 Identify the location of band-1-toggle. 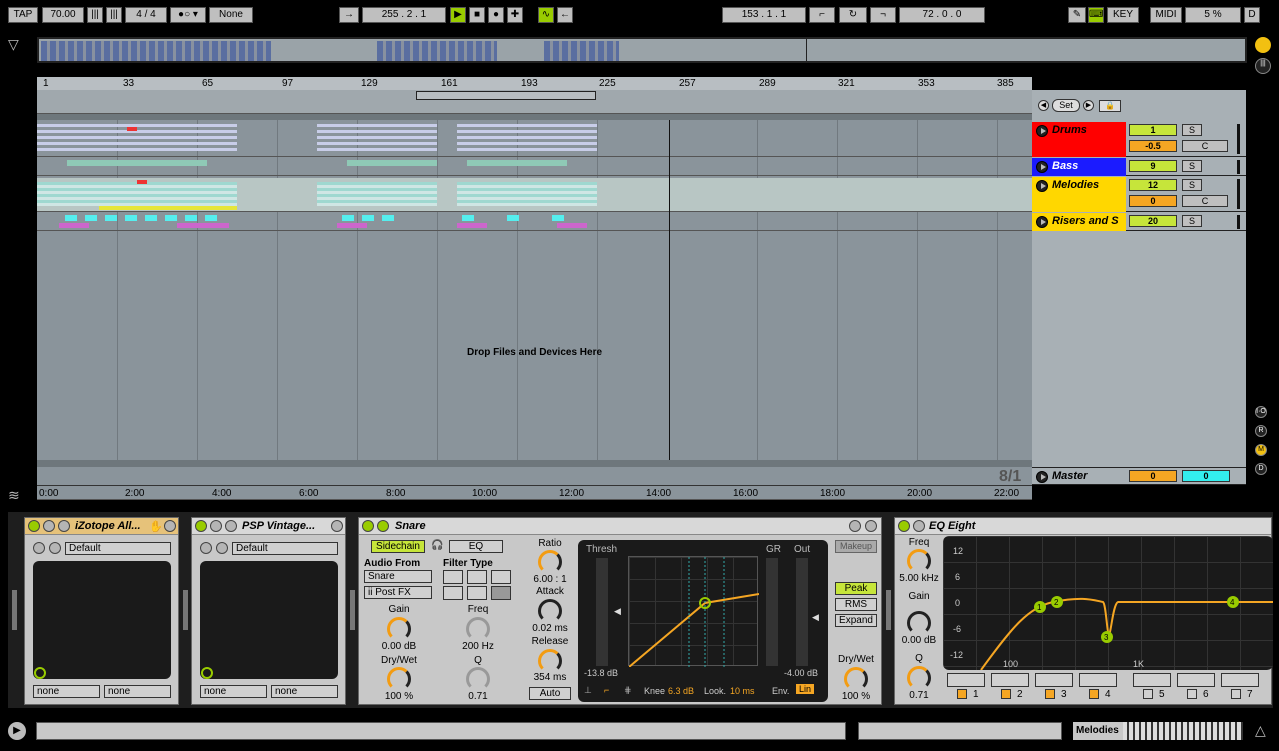
(962, 694).